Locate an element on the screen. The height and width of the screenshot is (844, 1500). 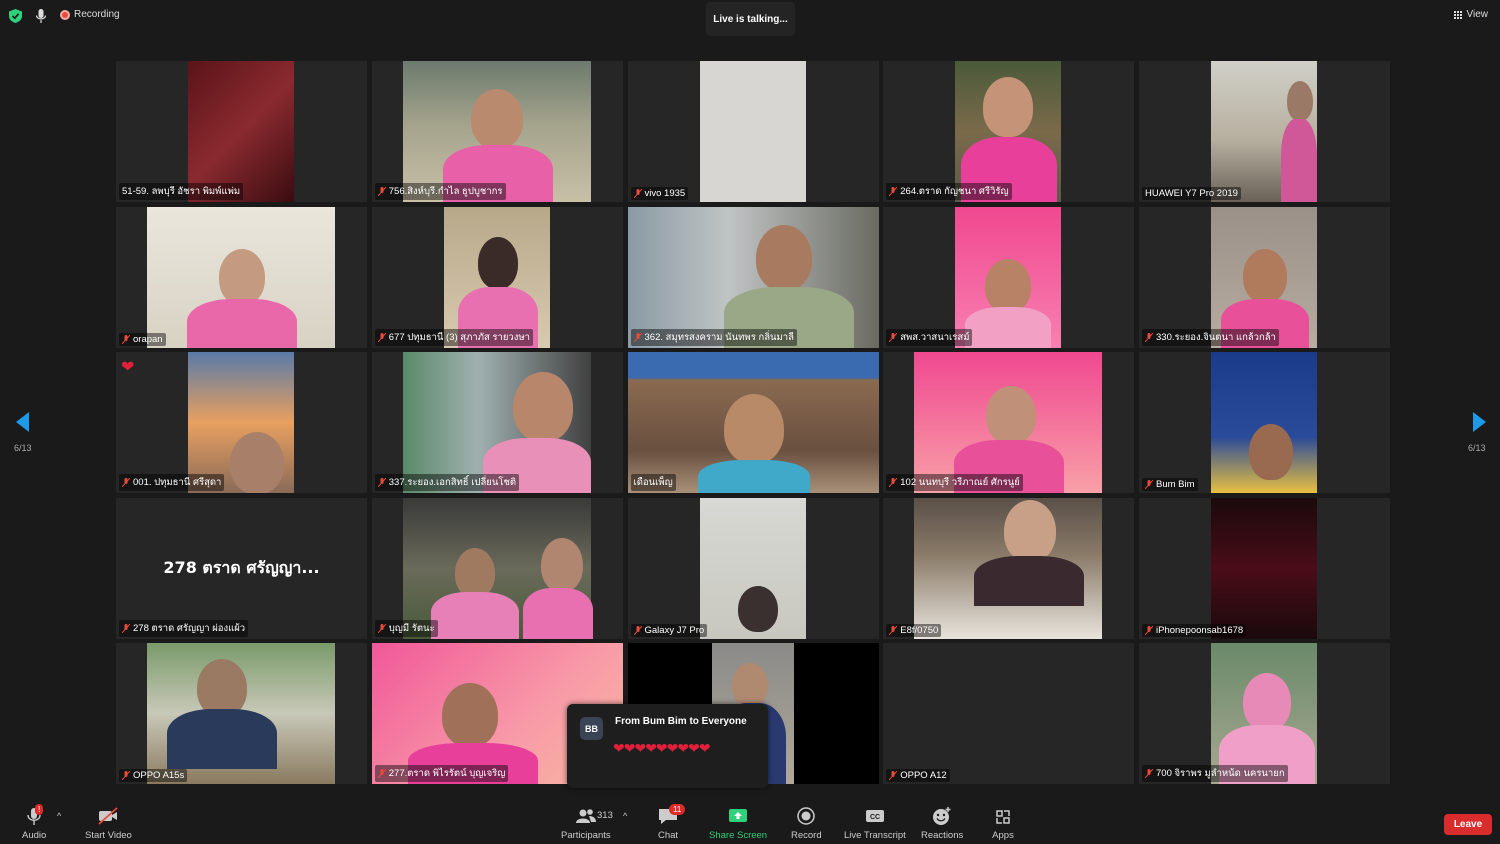
participant-name: HUAWEI Y7 Pro 2019 is located at coordinates (1191, 193).